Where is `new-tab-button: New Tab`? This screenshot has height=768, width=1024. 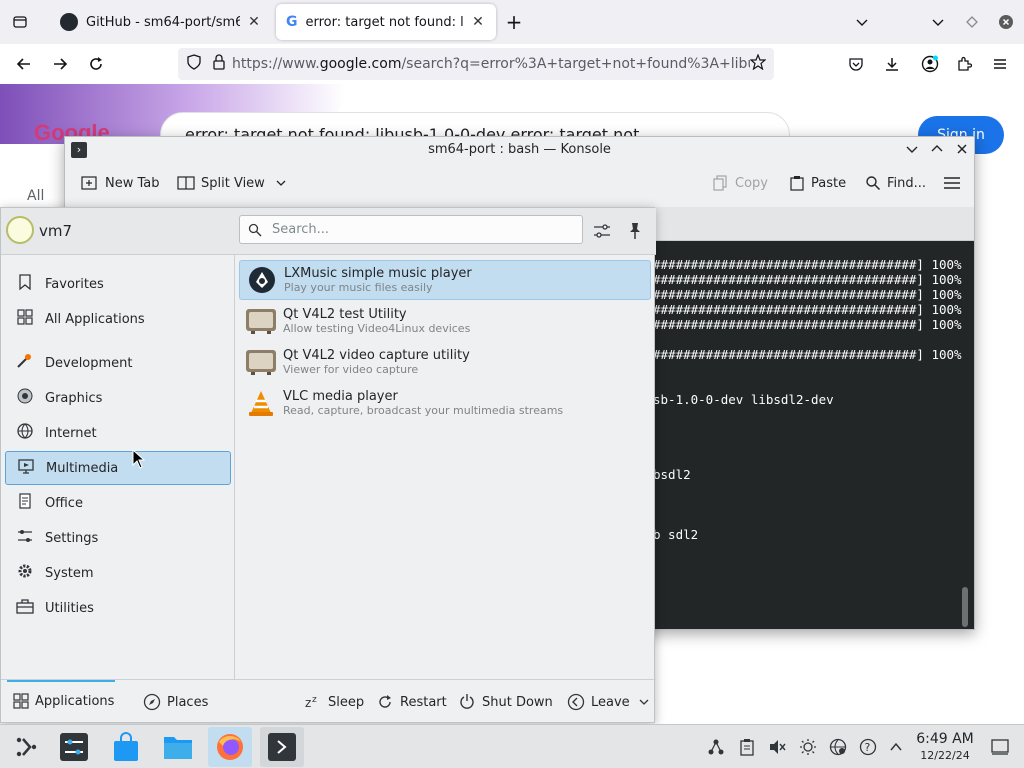 new-tab-button: New Tab is located at coordinates (120, 183).